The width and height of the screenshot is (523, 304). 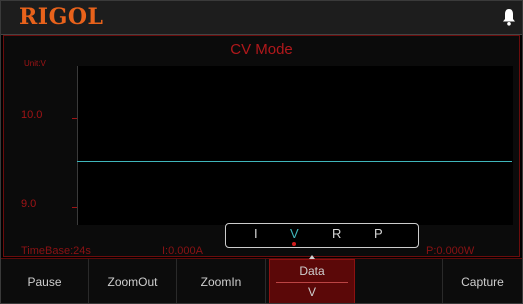 What do you see at coordinates (56, 251) in the screenshot?
I see `timebase-readout: TimeBase:24s` at bounding box center [56, 251].